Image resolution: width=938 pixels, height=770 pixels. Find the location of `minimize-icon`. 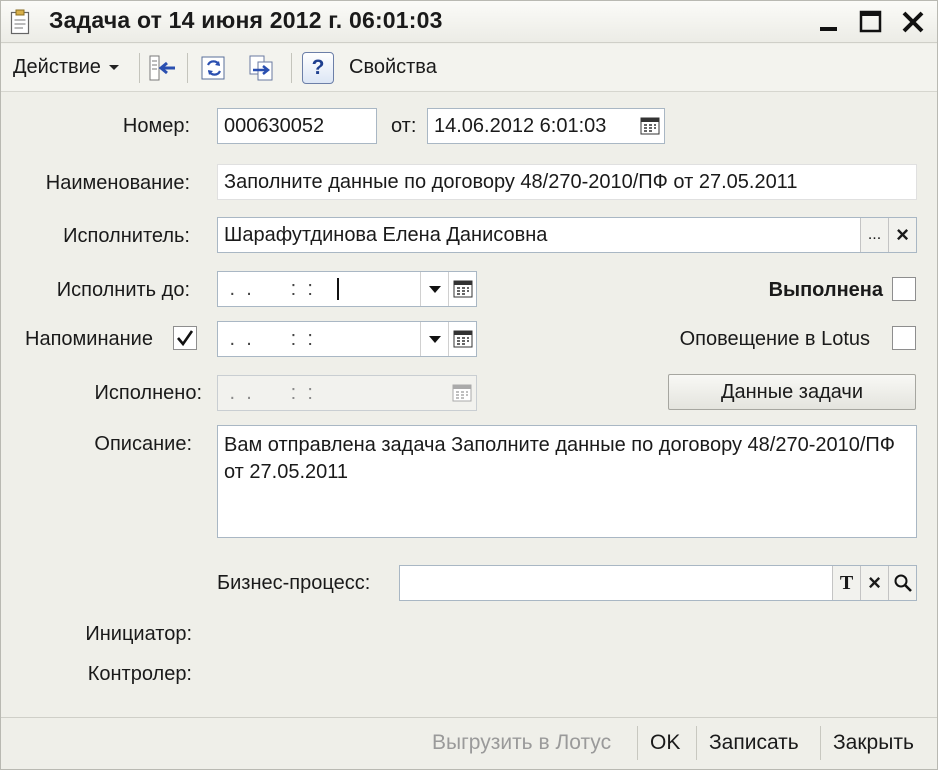

minimize-icon is located at coordinates (829, 22).